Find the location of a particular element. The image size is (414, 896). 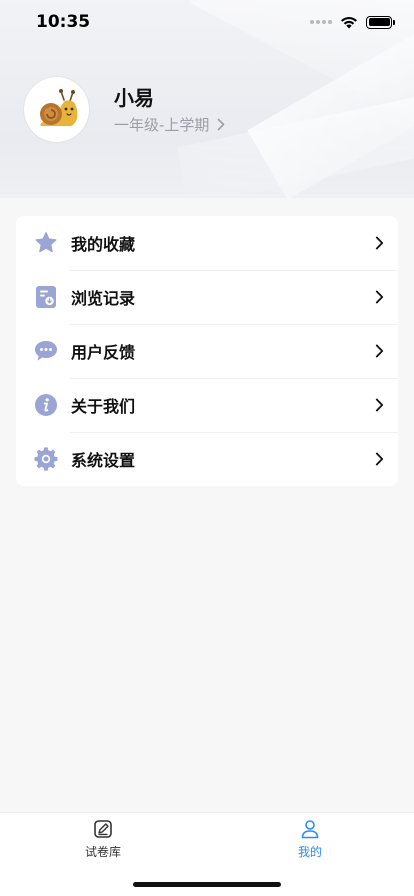

menu-item-label: 用户反馈 is located at coordinates (103, 352).